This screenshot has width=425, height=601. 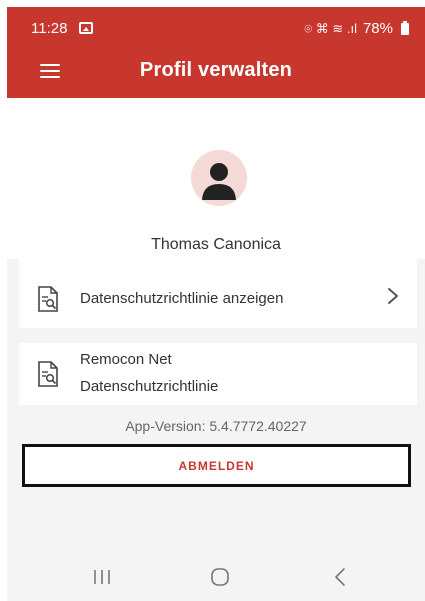 What do you see at coordinates (102, 577) in the screenshot?
I see `recent-apps-icon` at bounding box center [102, 577].